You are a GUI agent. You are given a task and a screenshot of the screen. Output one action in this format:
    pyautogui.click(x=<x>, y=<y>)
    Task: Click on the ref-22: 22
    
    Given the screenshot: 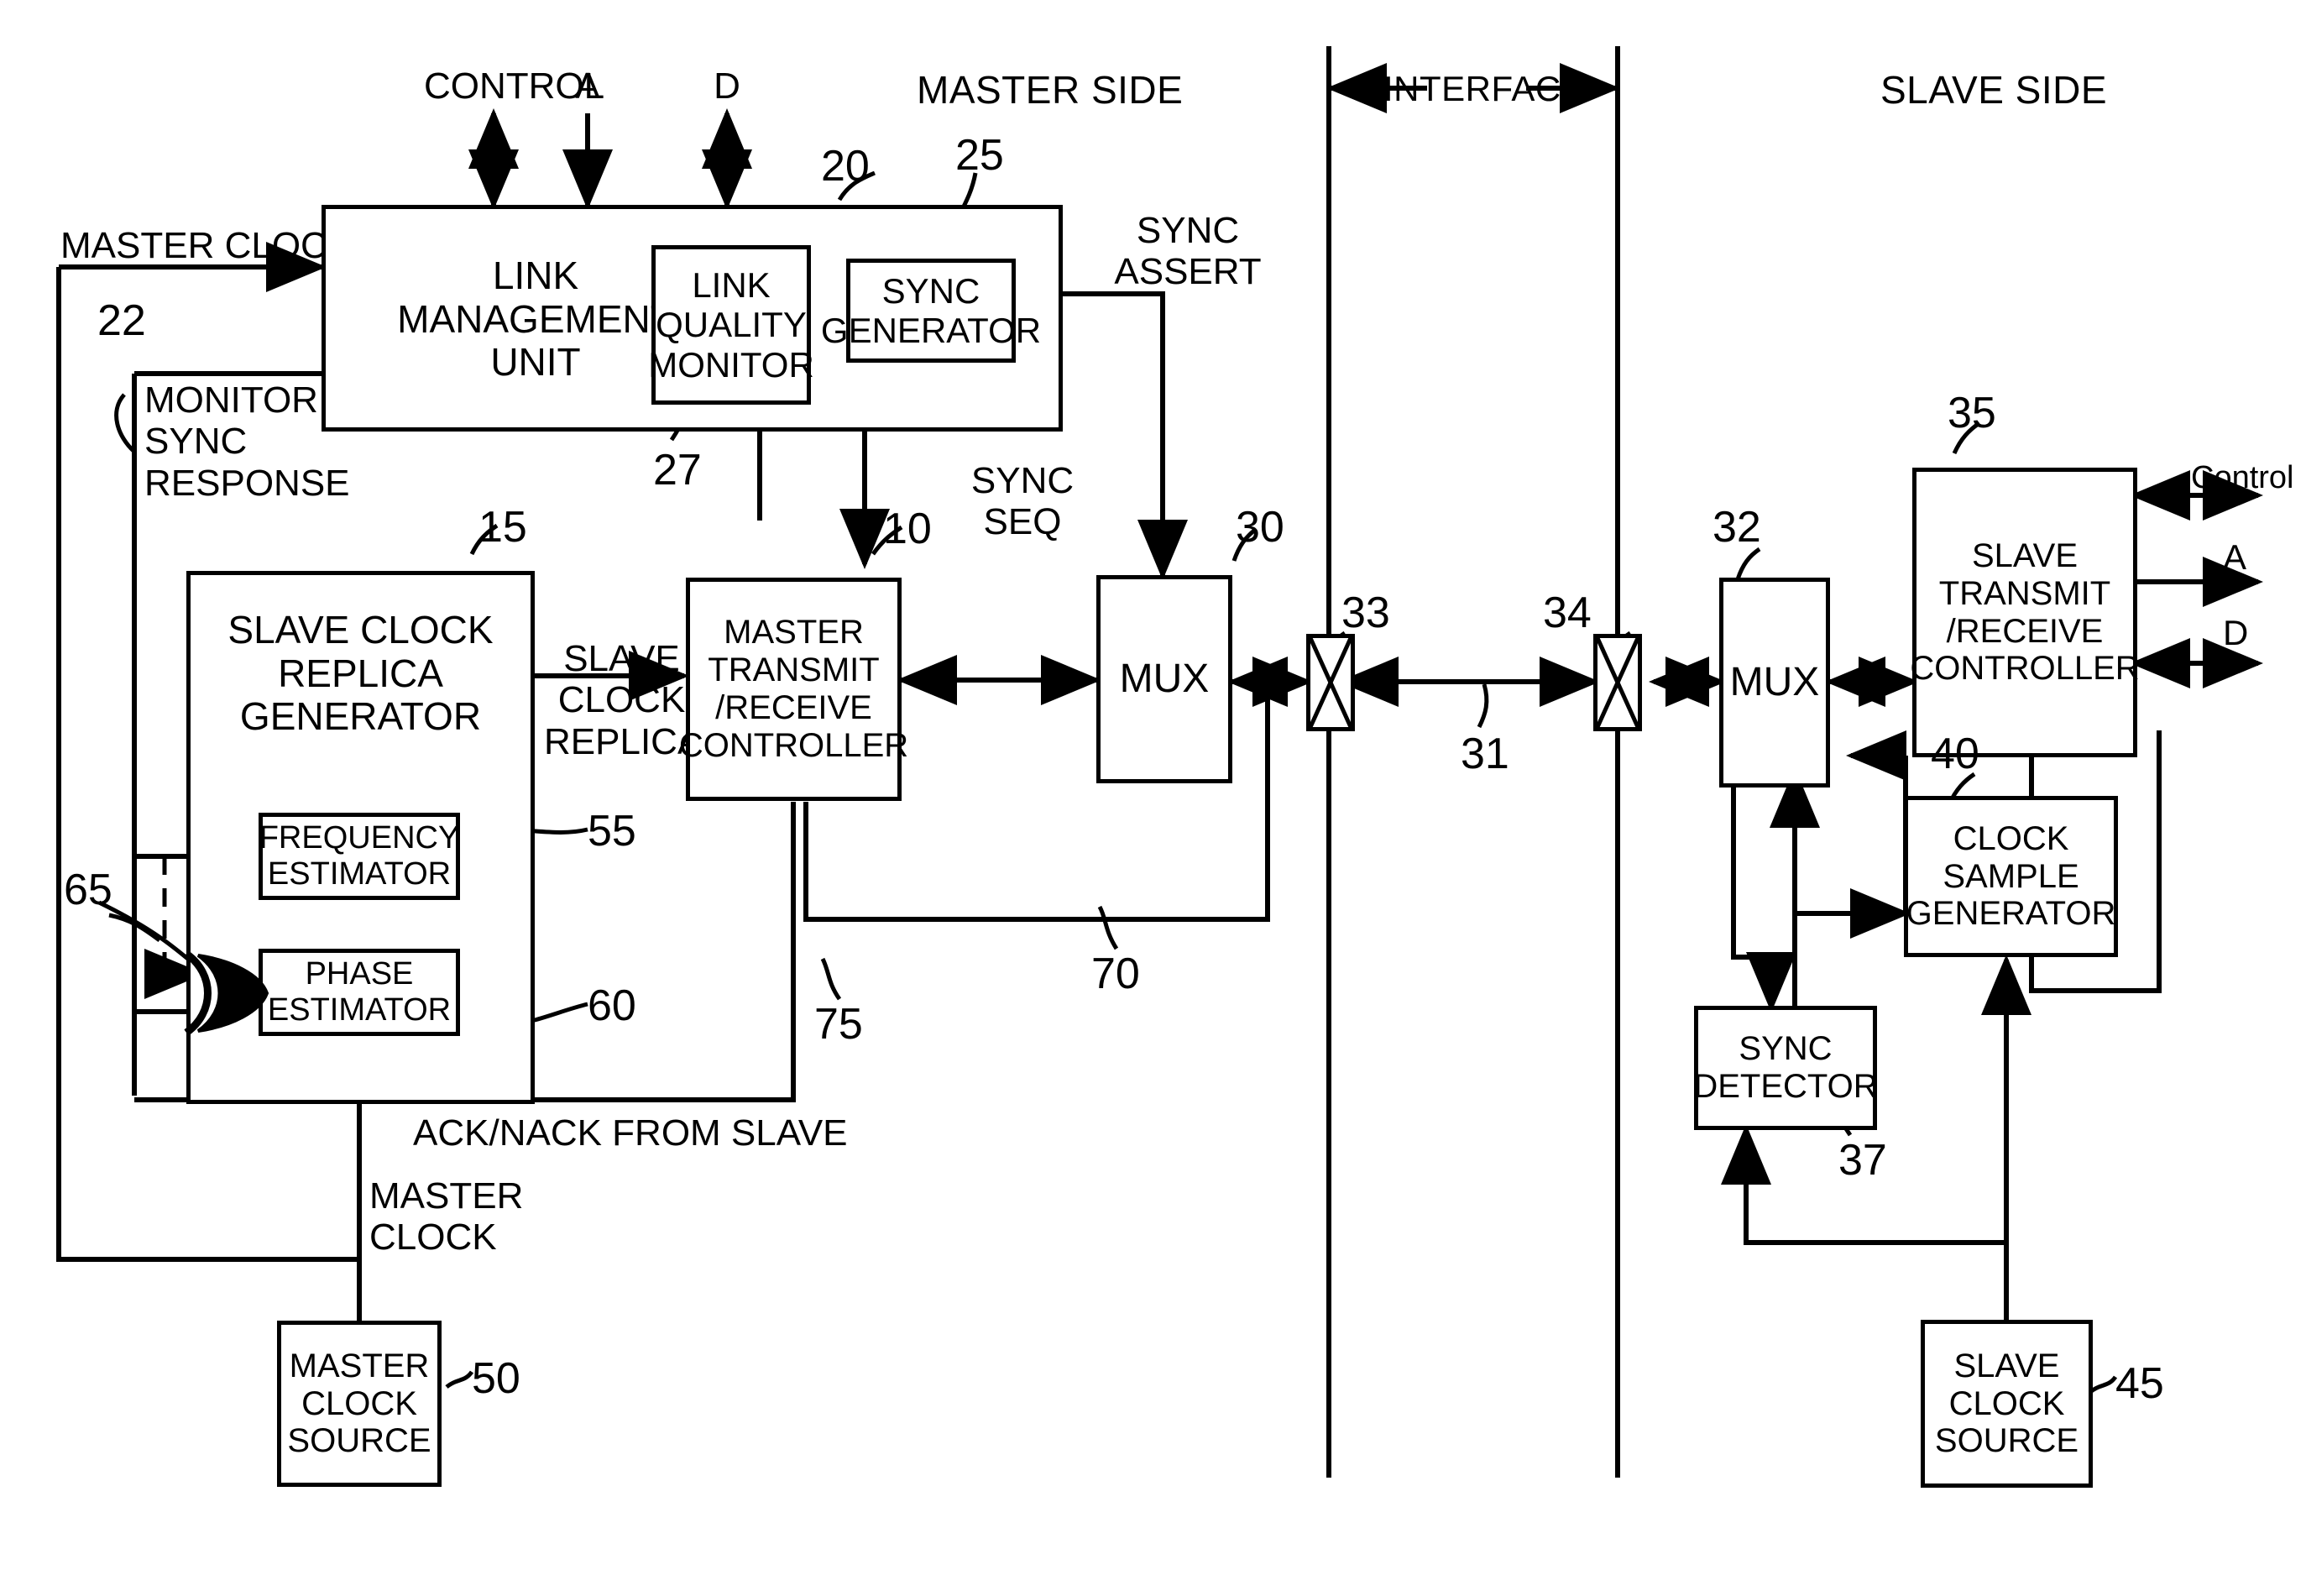 What is the action you would take?
    pyautogui.click(x=122, y=320)
    